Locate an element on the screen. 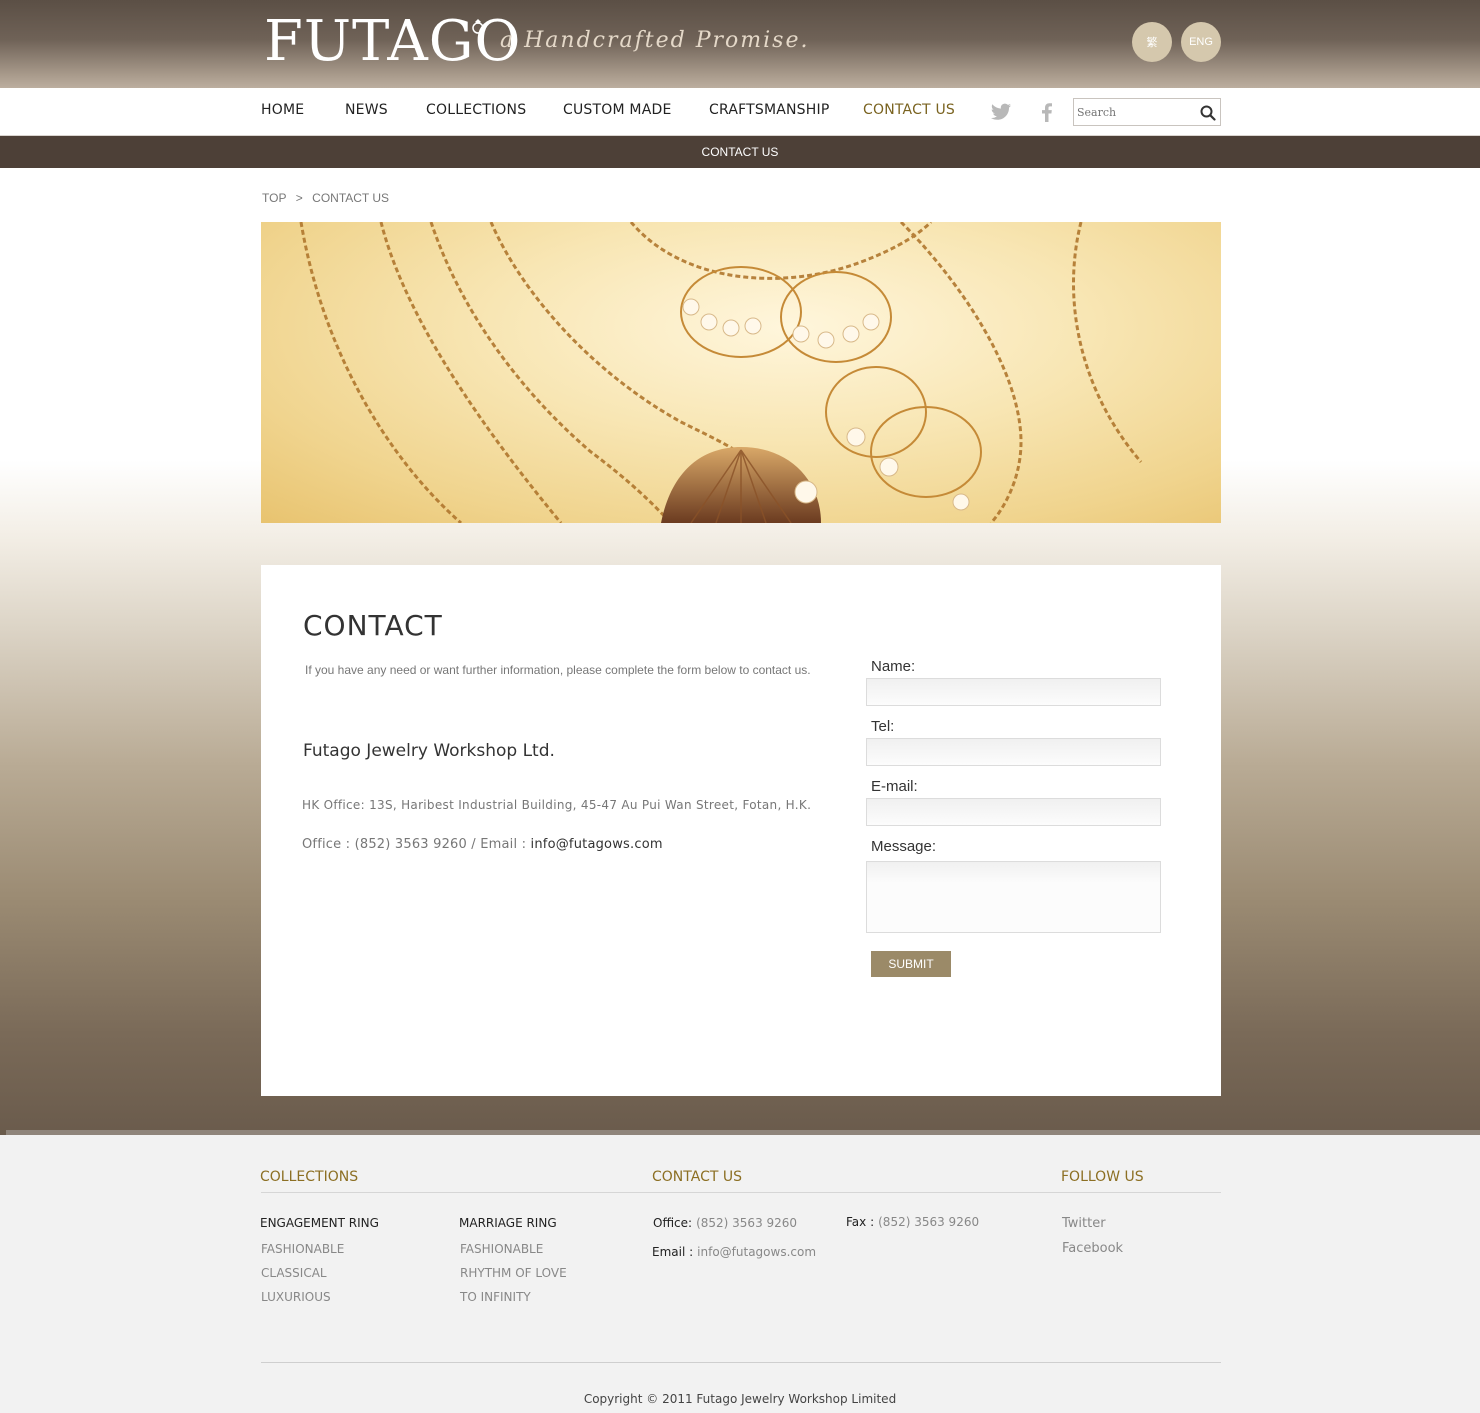 Image resolution: width=1480 pixels, height=1413 pixels. contact-heading: CONTACT is located at coordinates (373, 625).